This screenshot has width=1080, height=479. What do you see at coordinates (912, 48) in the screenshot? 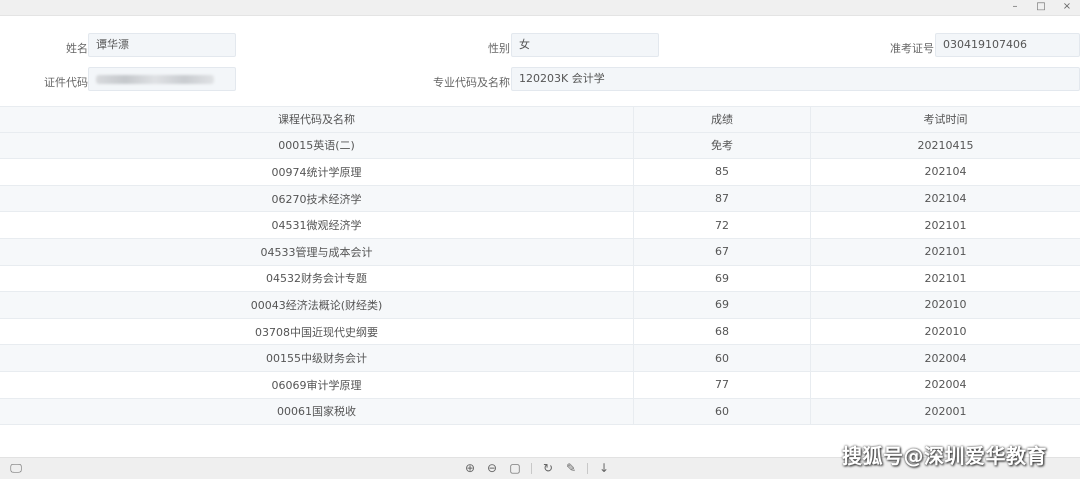
I see `exam-number-label: 准考证号` at bounding box center [912, 48].